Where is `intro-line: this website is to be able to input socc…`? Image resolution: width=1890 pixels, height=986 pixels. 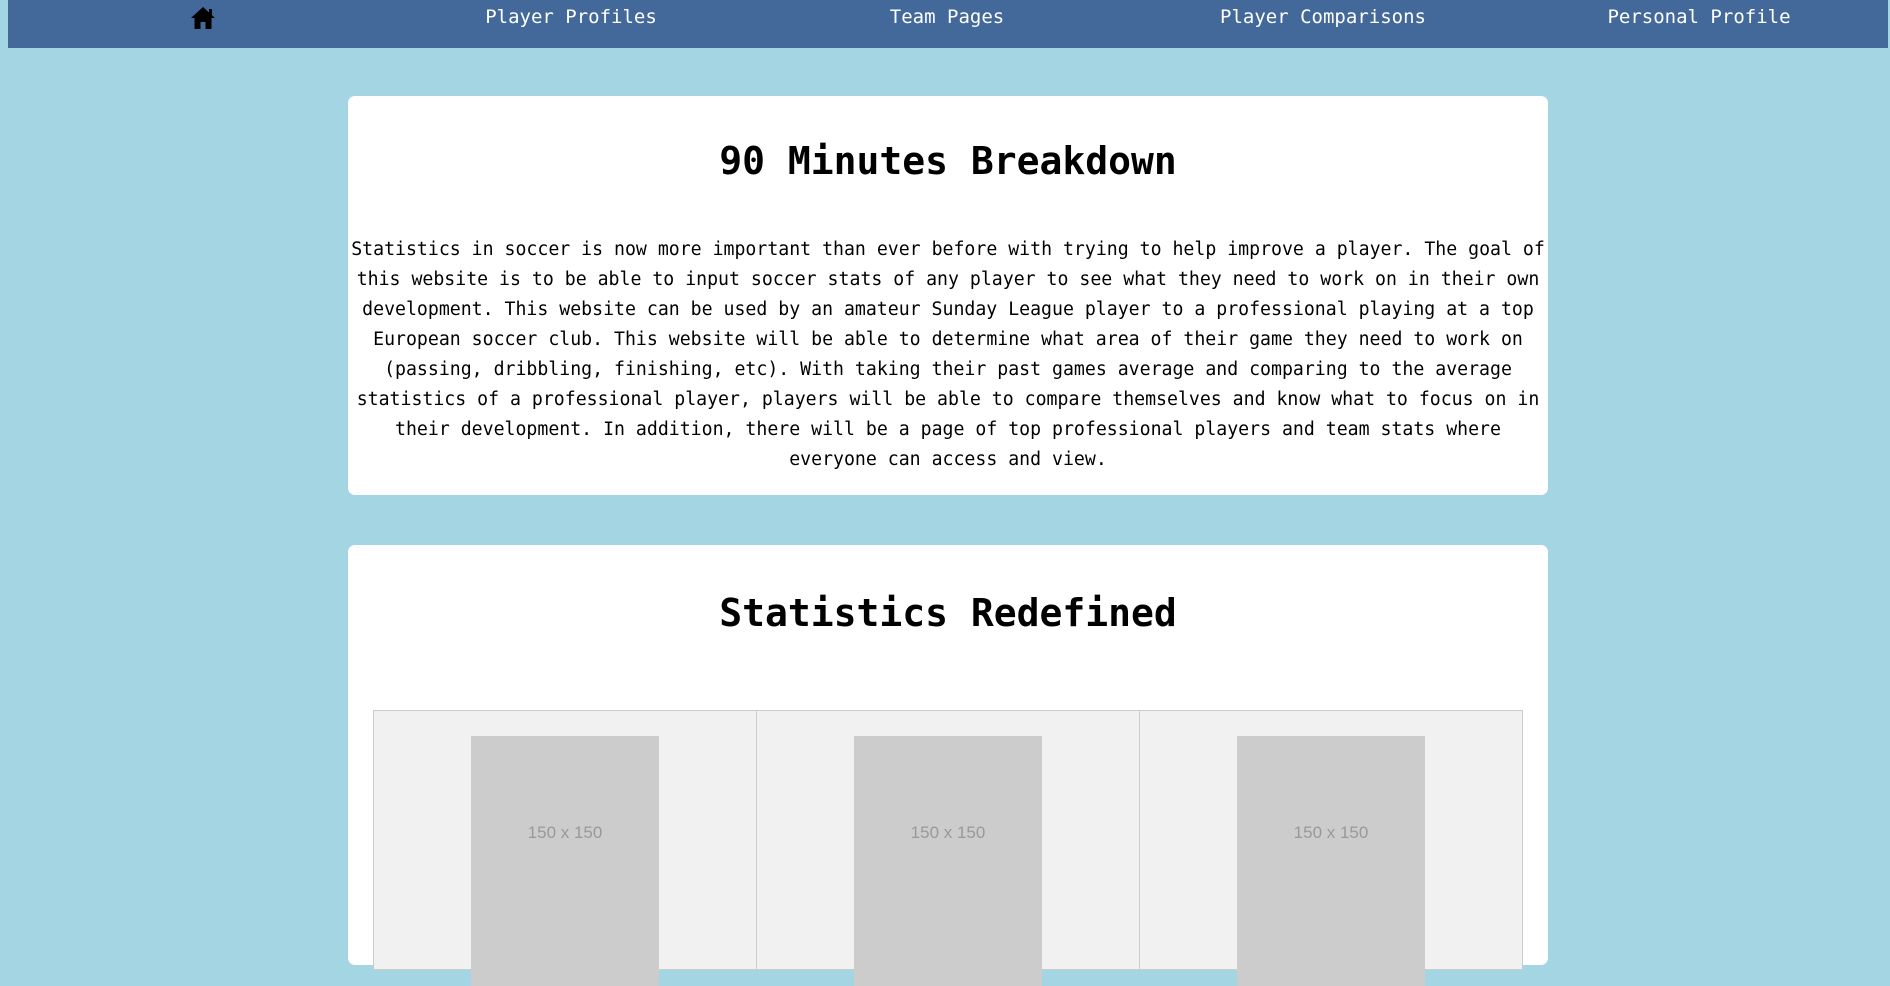 intro-line: this website is to be able to input socc… is located at coordinates (948, 279).